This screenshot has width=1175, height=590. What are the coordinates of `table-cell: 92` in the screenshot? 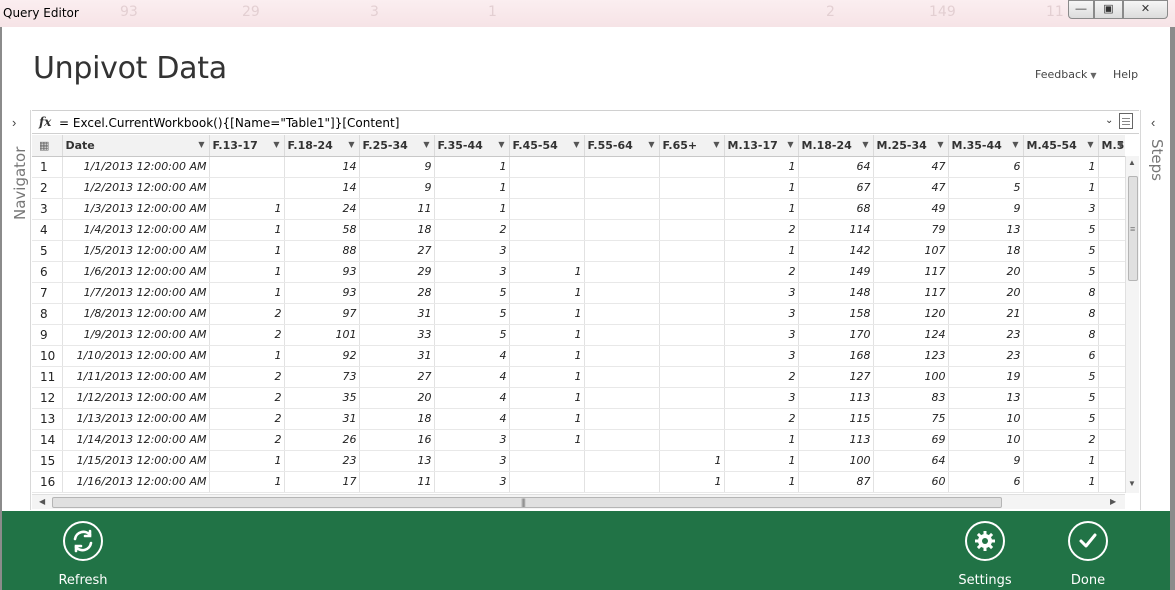 It's located at (322, 356).